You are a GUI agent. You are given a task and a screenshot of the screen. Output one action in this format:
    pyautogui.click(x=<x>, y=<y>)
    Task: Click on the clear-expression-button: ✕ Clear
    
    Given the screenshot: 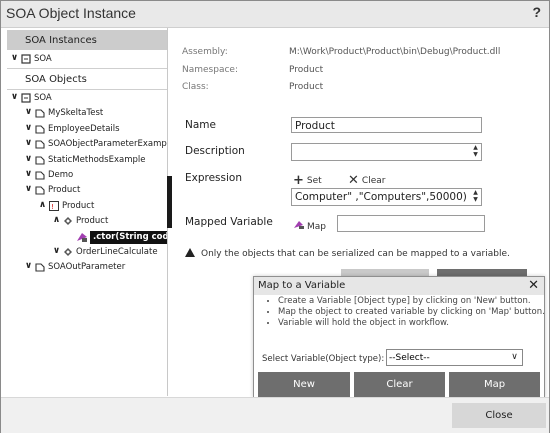 What is the action you would take?
    pyautogui.click(x=366, y=180)
    